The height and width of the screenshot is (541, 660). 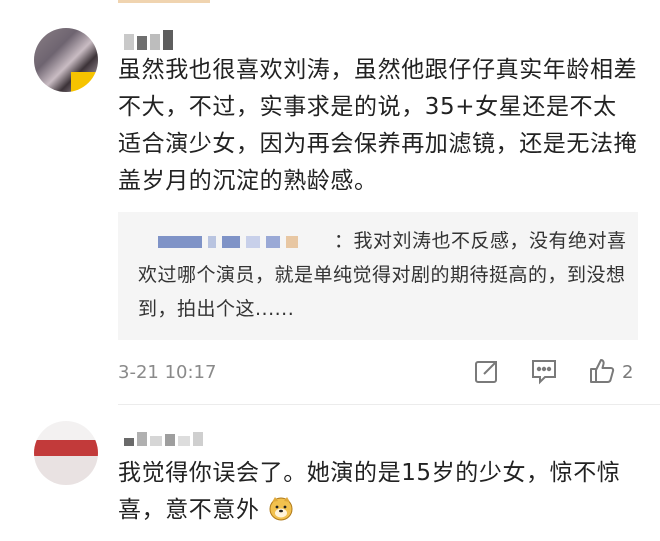 I want to click on share-icon, so click(x=487, y=371).